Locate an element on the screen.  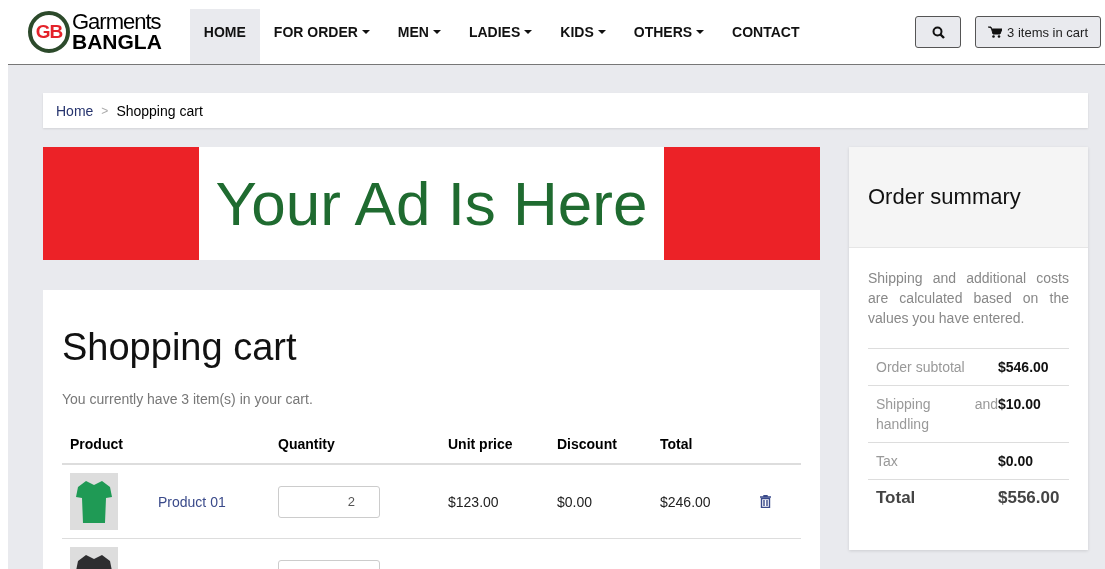
nav-item: CONTACT is located at coordinates (766, 36).